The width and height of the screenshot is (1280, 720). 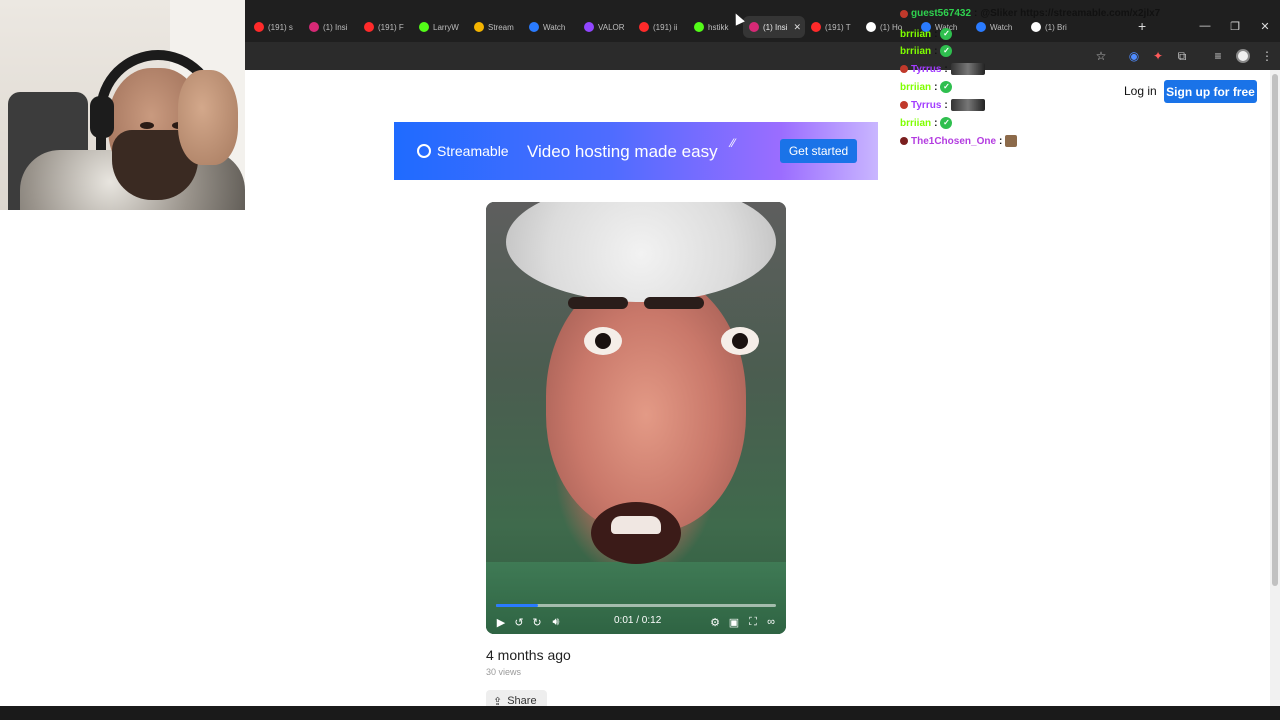 I want to click on banner-brand: Streamable, so click(x=473, y=151).